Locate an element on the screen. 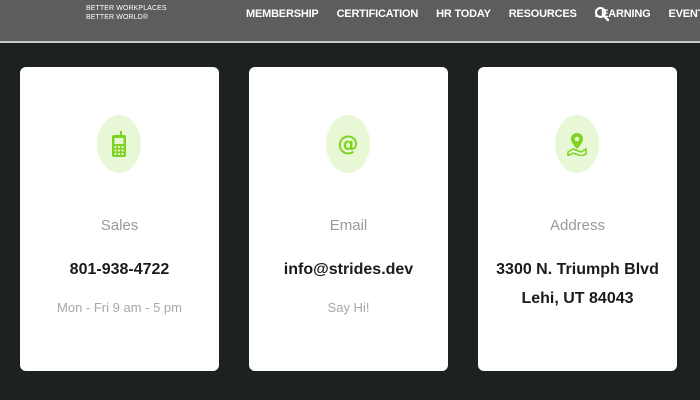 The width and height of the screenshot is (700, 400). logo-tagline: BETTER WORKPLACES BETTER WORLD® is located at coordinates (126, 13).